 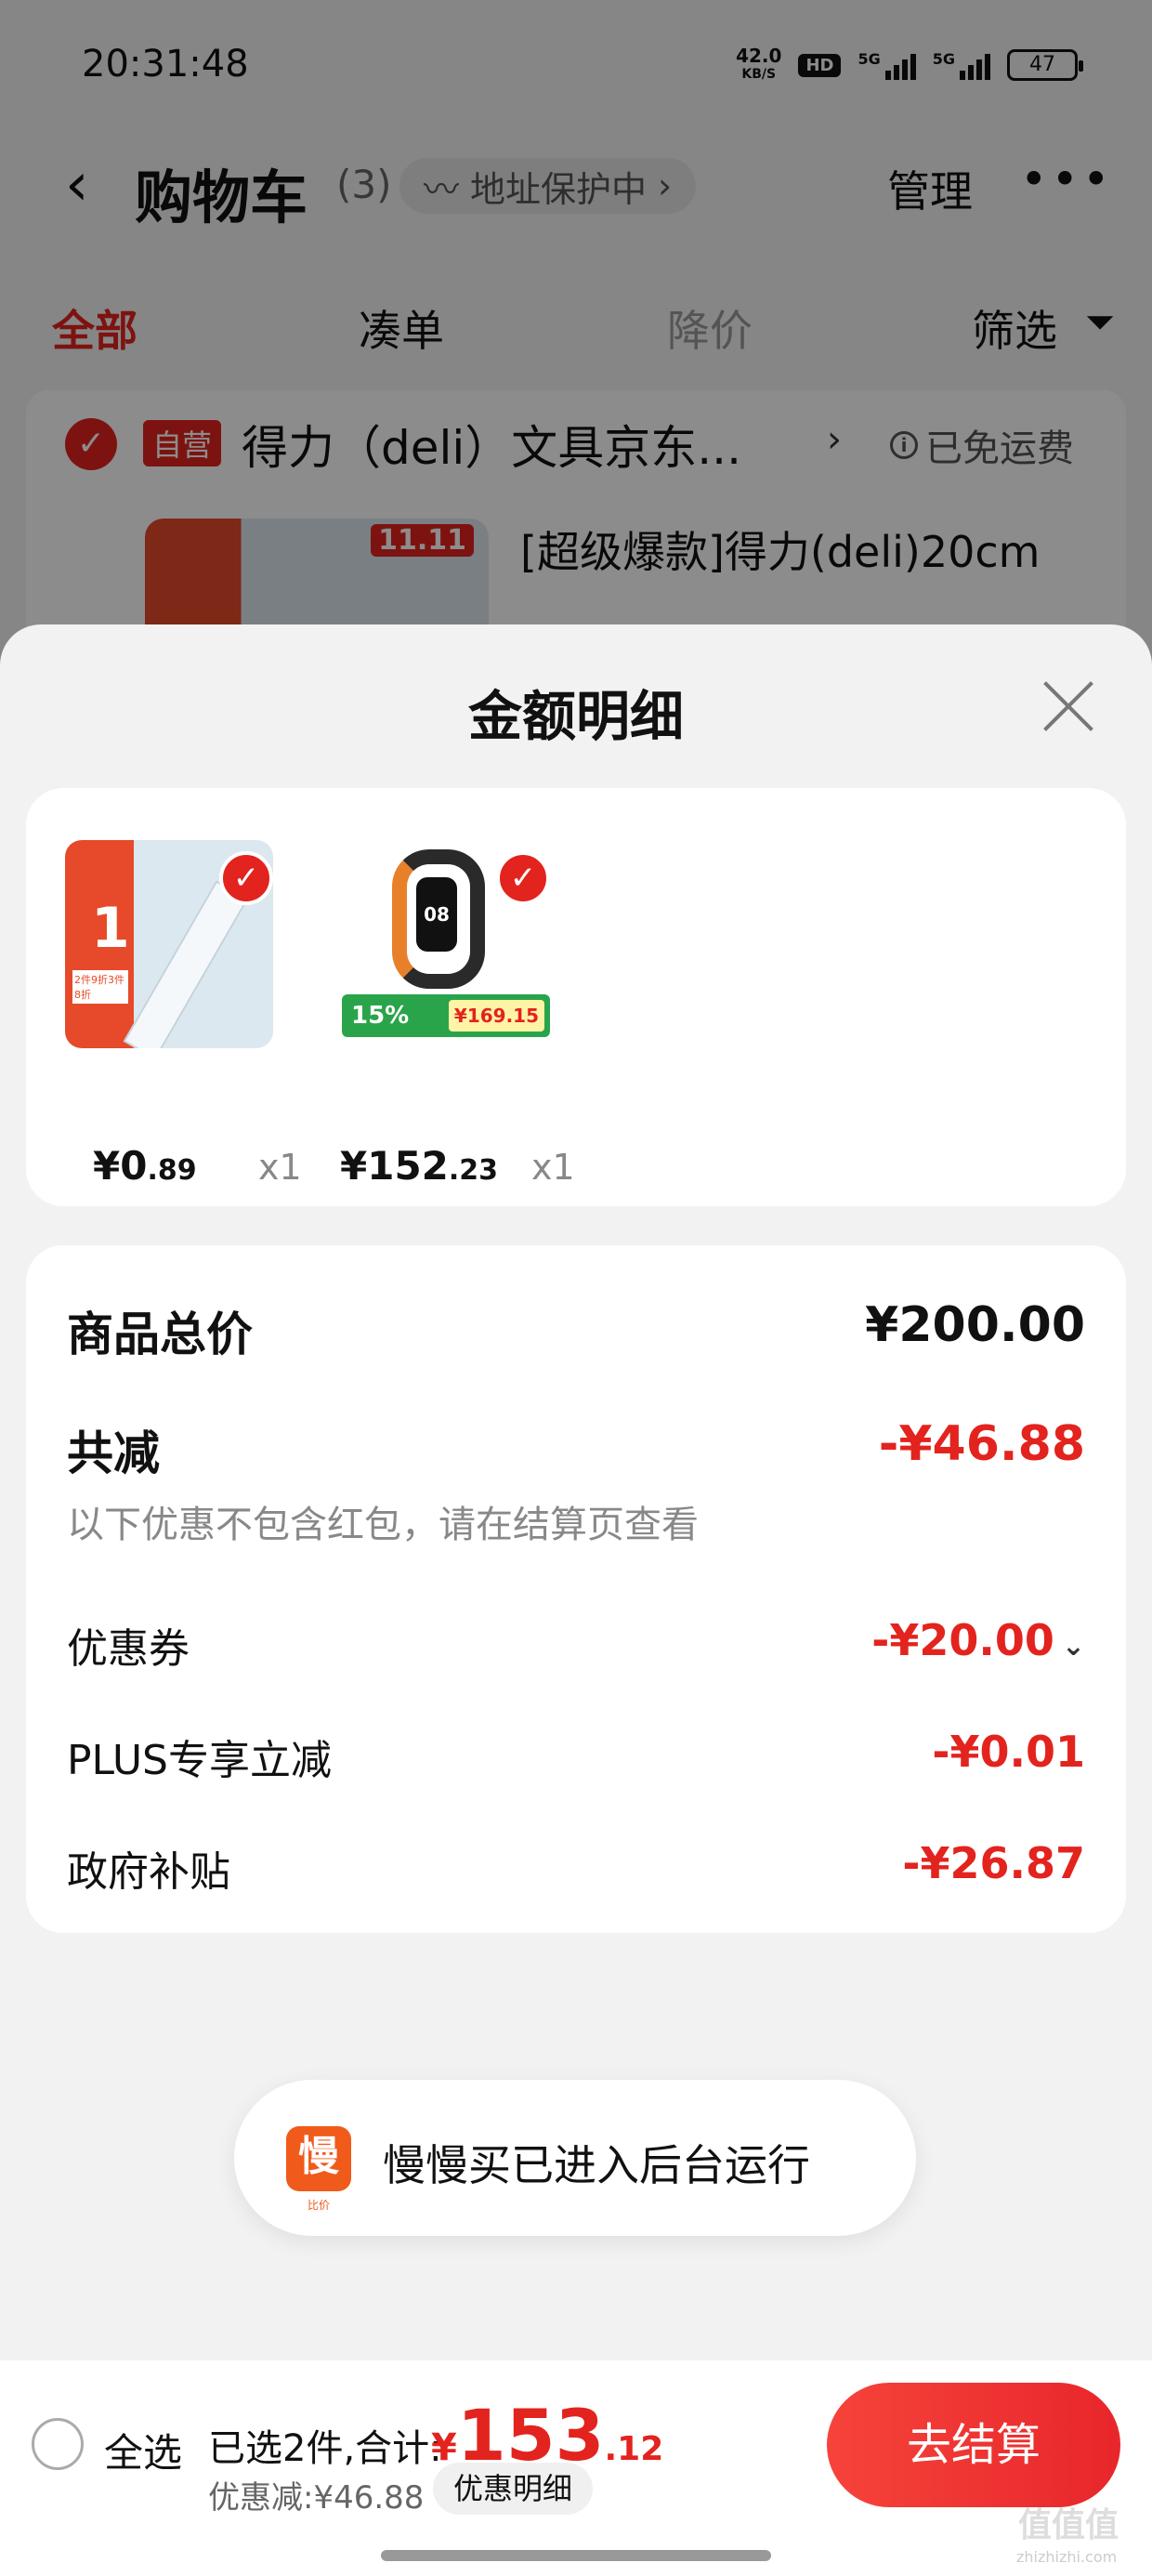 I want to click on close-icon, so click(x=1068, y=704).